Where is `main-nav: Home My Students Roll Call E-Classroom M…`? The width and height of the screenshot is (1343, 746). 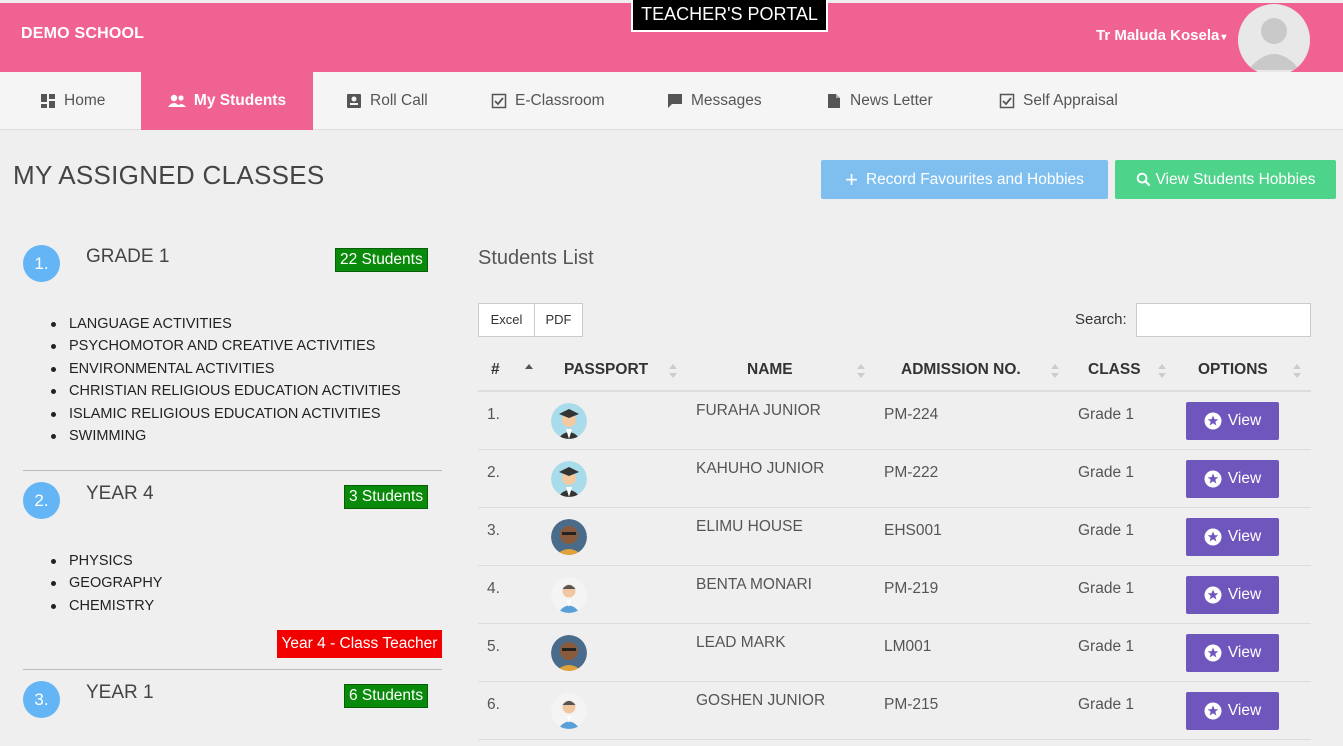 main-nav: Home My Students Roll Call E-Classroom M… is located at coordinates (671, 101).